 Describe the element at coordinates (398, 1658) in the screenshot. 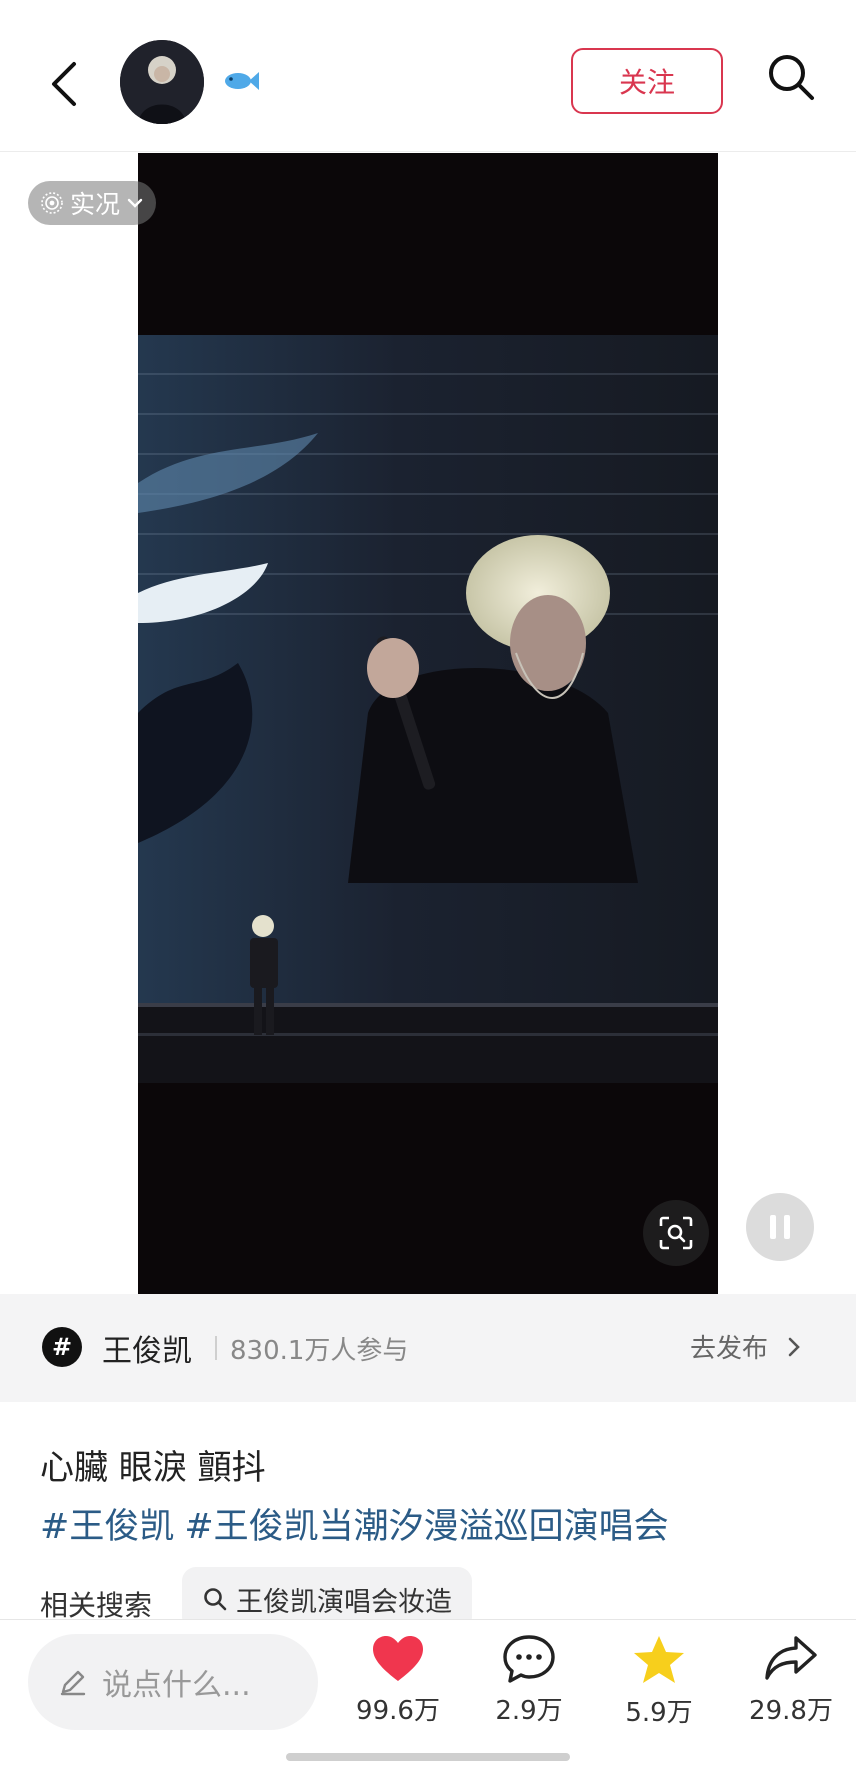

I see `heart-icon` at that location.